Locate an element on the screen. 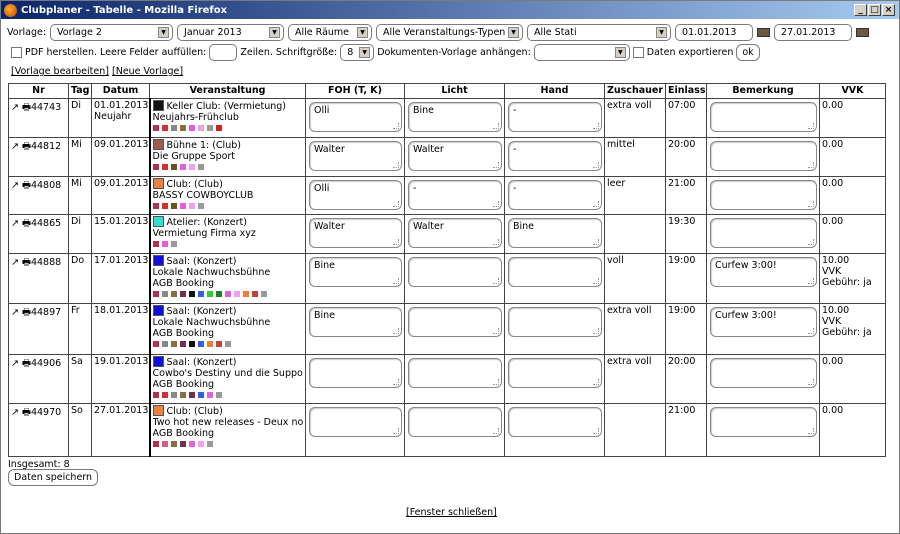  column-header: Zuschauer is located at coordinates (635, 91).